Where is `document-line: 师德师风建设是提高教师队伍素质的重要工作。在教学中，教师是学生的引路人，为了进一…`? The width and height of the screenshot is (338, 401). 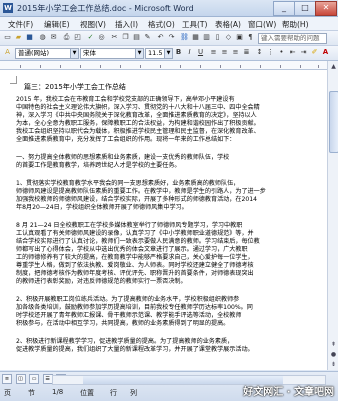
document-line: 师德师风建设是提高教师队伍素质的重要工作。在教学中，教师是学生的引路人，为了进一… is located at coordinates (141, 191).